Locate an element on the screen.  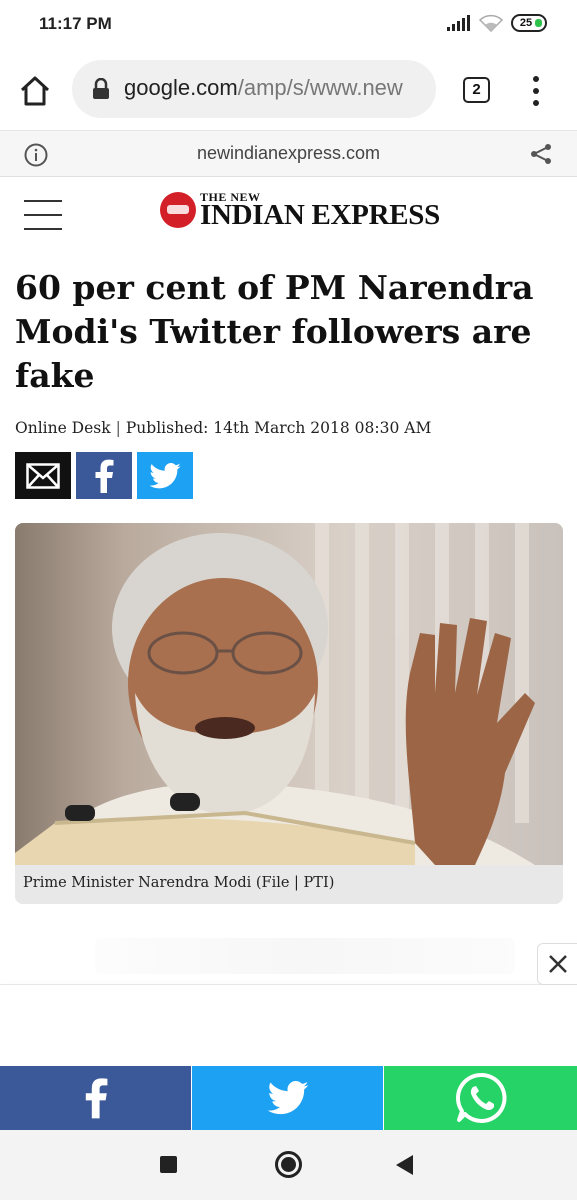
ad-banner is located at coordinates (288, 997).